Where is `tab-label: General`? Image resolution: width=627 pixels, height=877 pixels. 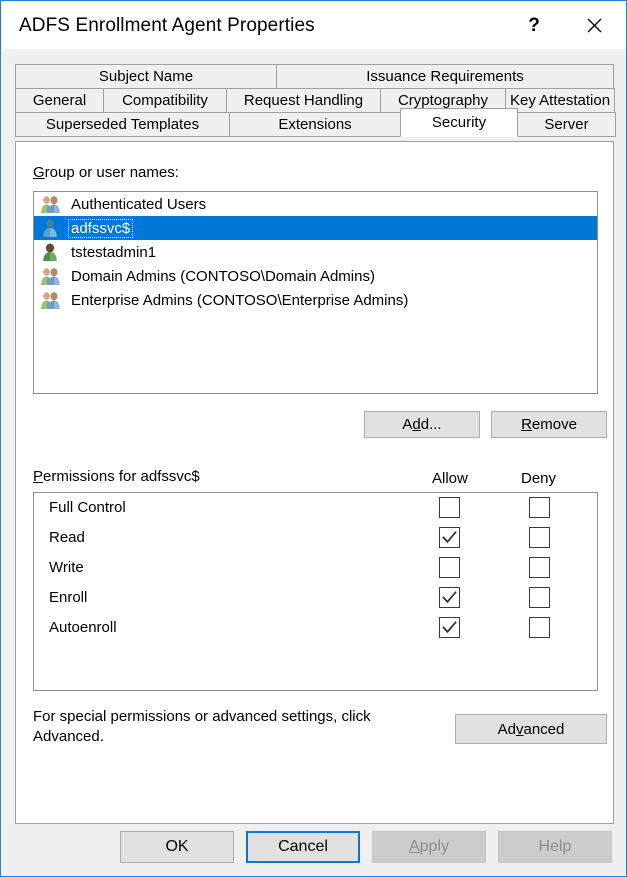 tab-label: General is located at coordinates (59, 100).